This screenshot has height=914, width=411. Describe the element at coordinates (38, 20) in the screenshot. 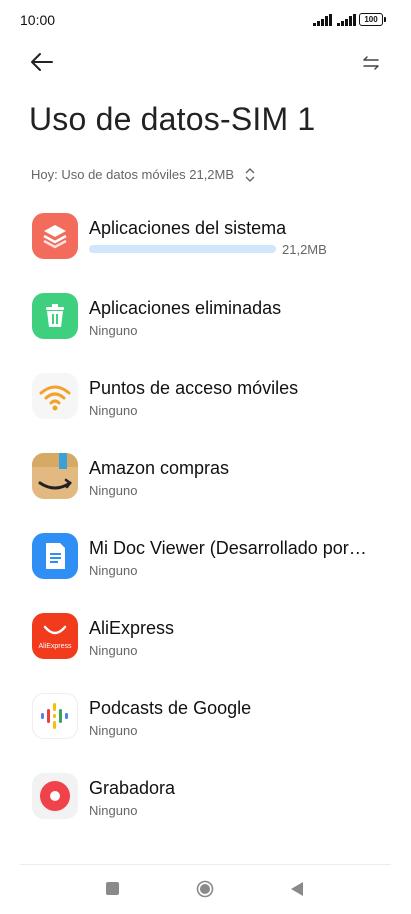

I see `status-time: 10:00` at that location.